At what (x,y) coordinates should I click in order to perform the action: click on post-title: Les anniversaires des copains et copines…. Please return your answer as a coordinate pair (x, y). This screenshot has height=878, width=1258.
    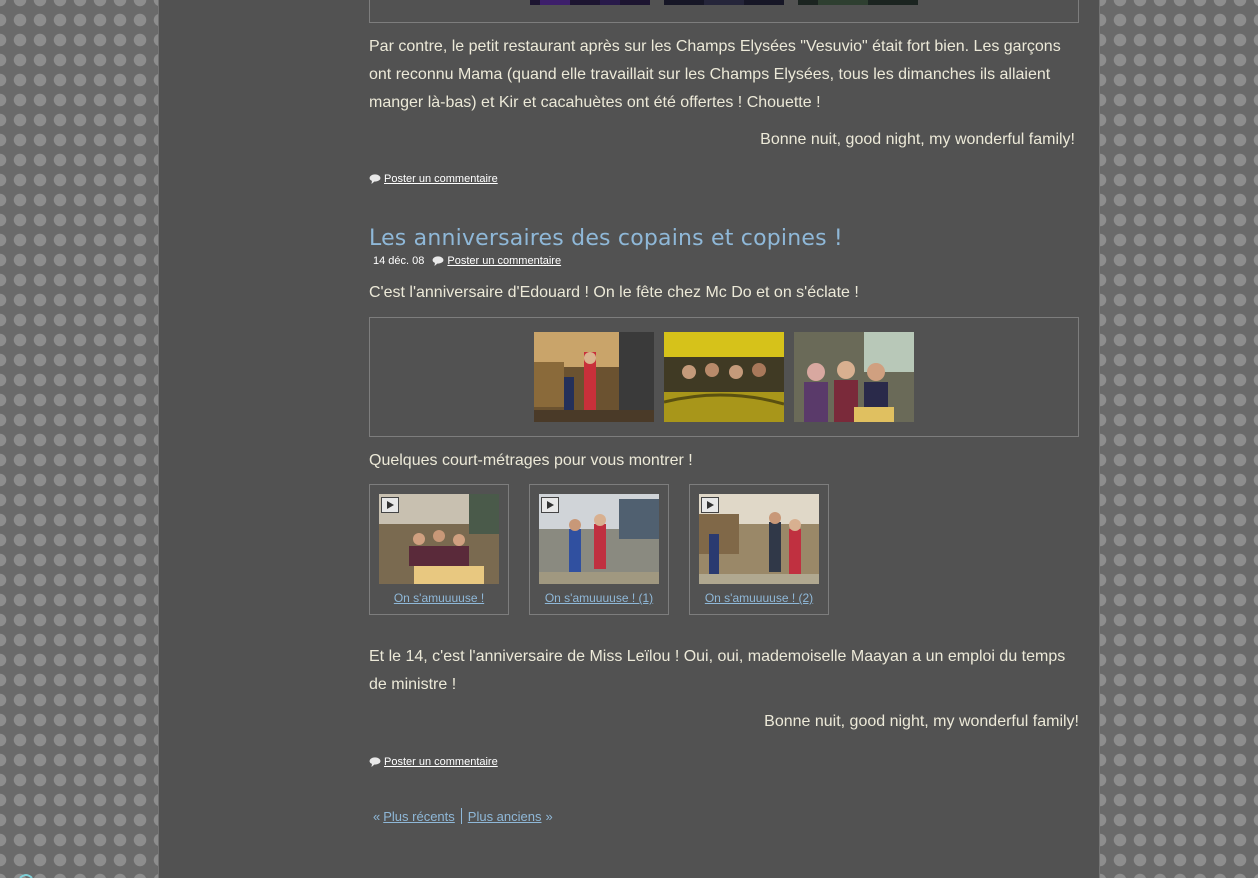
    Looking at the image, I should click on (606, 238).